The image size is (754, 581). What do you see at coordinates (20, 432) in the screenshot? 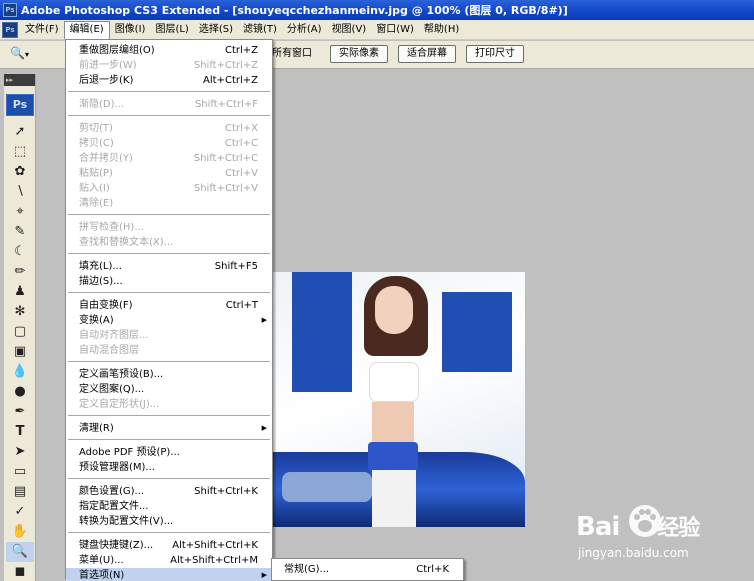
I see `type-tool-icon: T` at bounding box center [20, 432].